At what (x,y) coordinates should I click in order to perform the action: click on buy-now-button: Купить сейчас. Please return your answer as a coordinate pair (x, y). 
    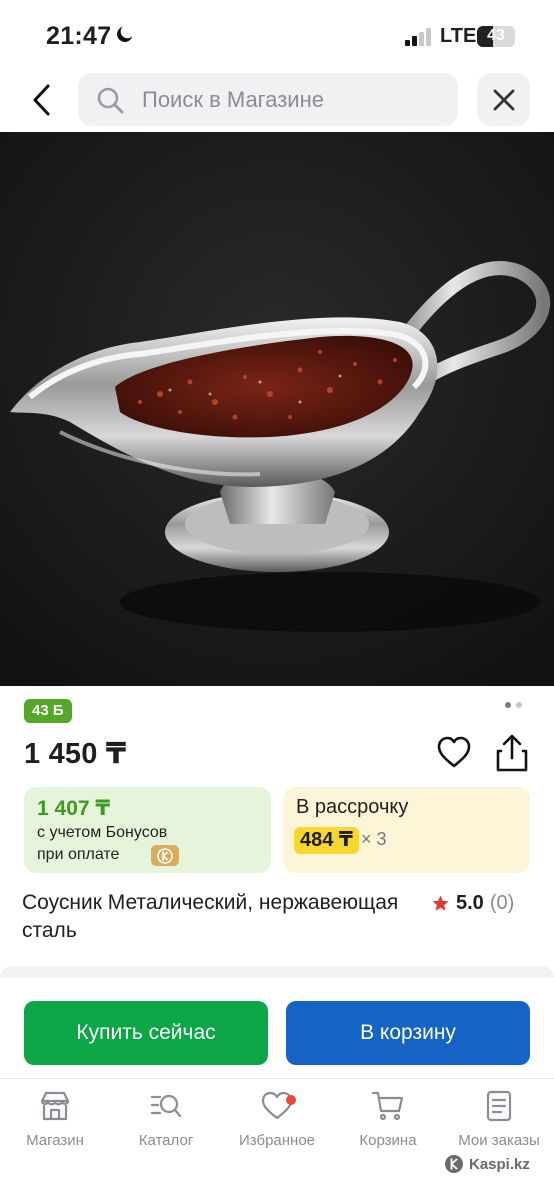
    Looking at the image, I should click on (146, 1033).